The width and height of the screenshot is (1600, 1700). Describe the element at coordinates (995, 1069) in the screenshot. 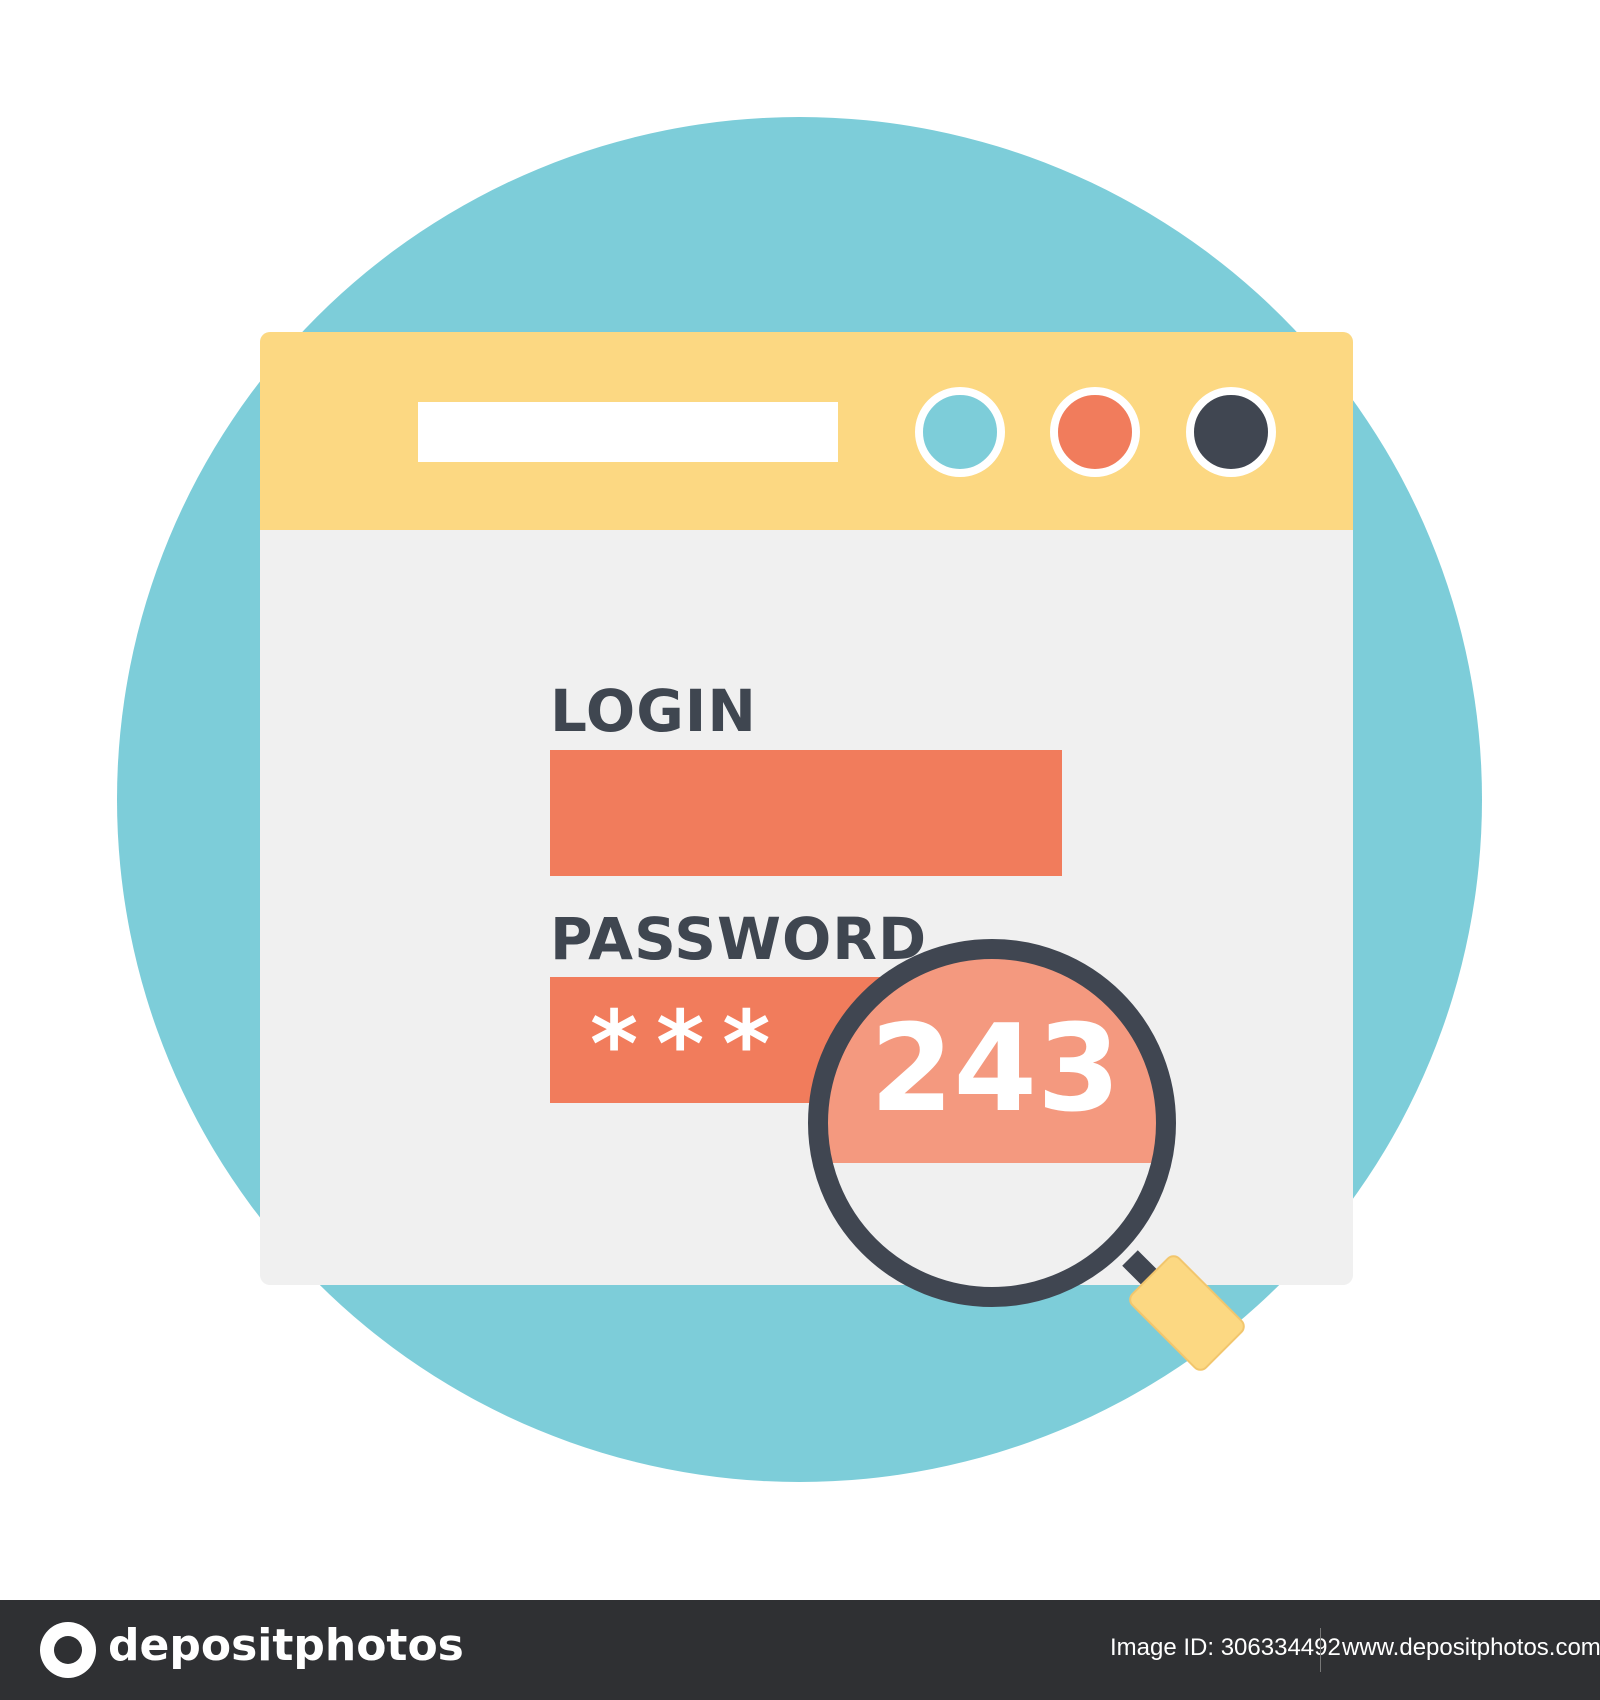

I see `revealed-password-digits: 243` at that location.